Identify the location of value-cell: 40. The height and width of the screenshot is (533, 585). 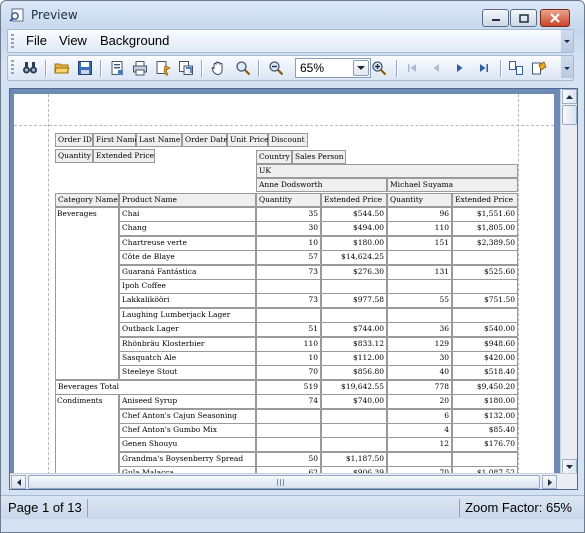
(419, 372).